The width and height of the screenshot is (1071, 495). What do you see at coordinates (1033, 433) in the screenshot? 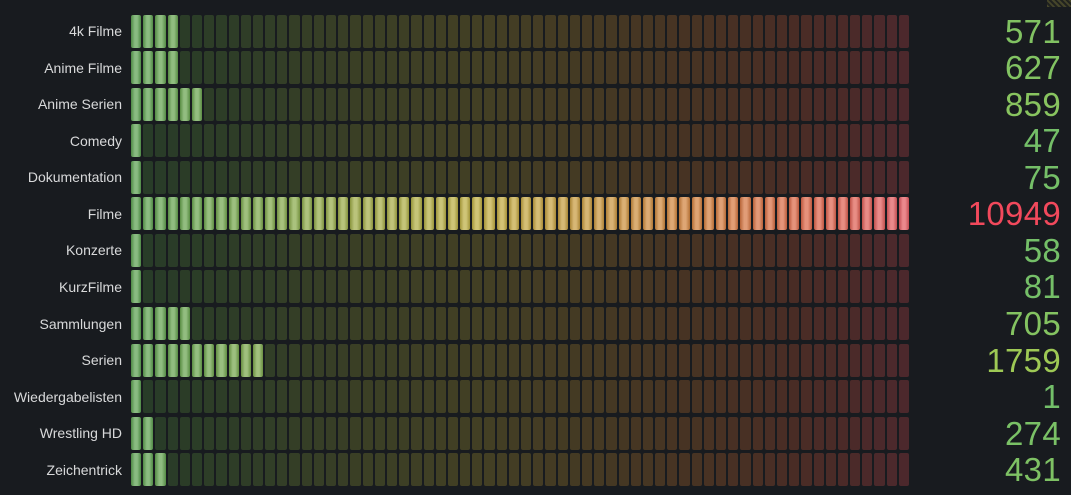
I see `row-value: 274` at bounding box center [1033, 433].